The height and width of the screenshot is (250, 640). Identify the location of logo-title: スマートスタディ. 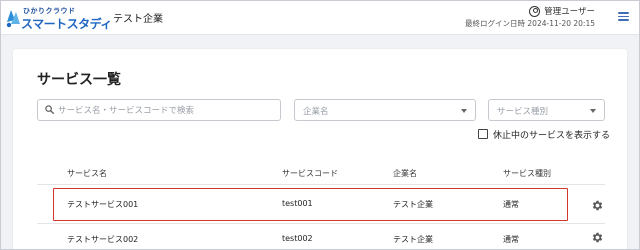
(66, 24).